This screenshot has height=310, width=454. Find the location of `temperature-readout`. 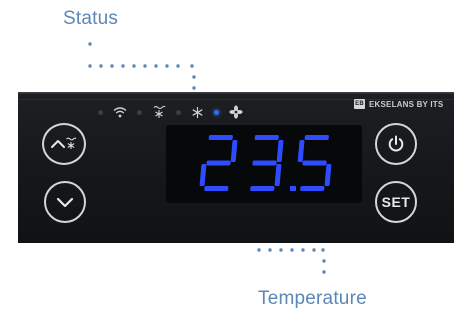

temperature-readout is located at coordinates (265, 163).